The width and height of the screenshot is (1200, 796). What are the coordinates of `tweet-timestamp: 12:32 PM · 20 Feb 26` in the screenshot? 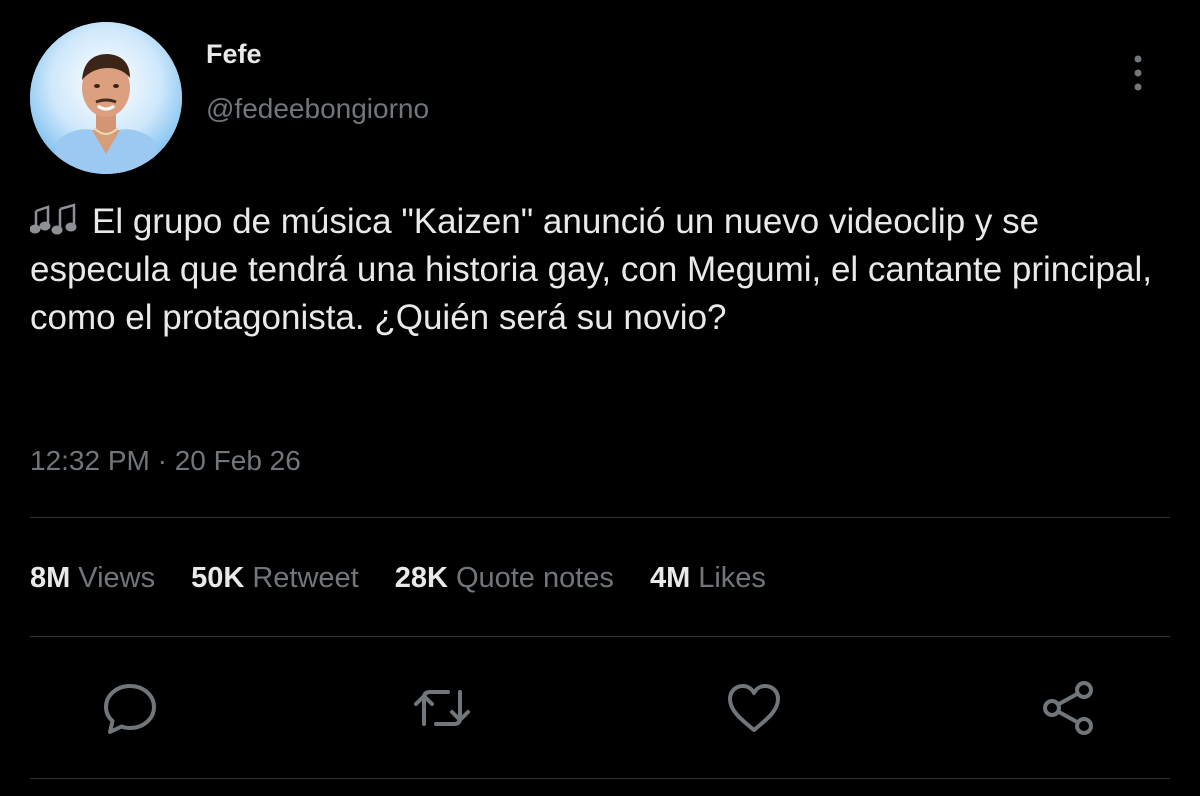 It's located at (165, 461).